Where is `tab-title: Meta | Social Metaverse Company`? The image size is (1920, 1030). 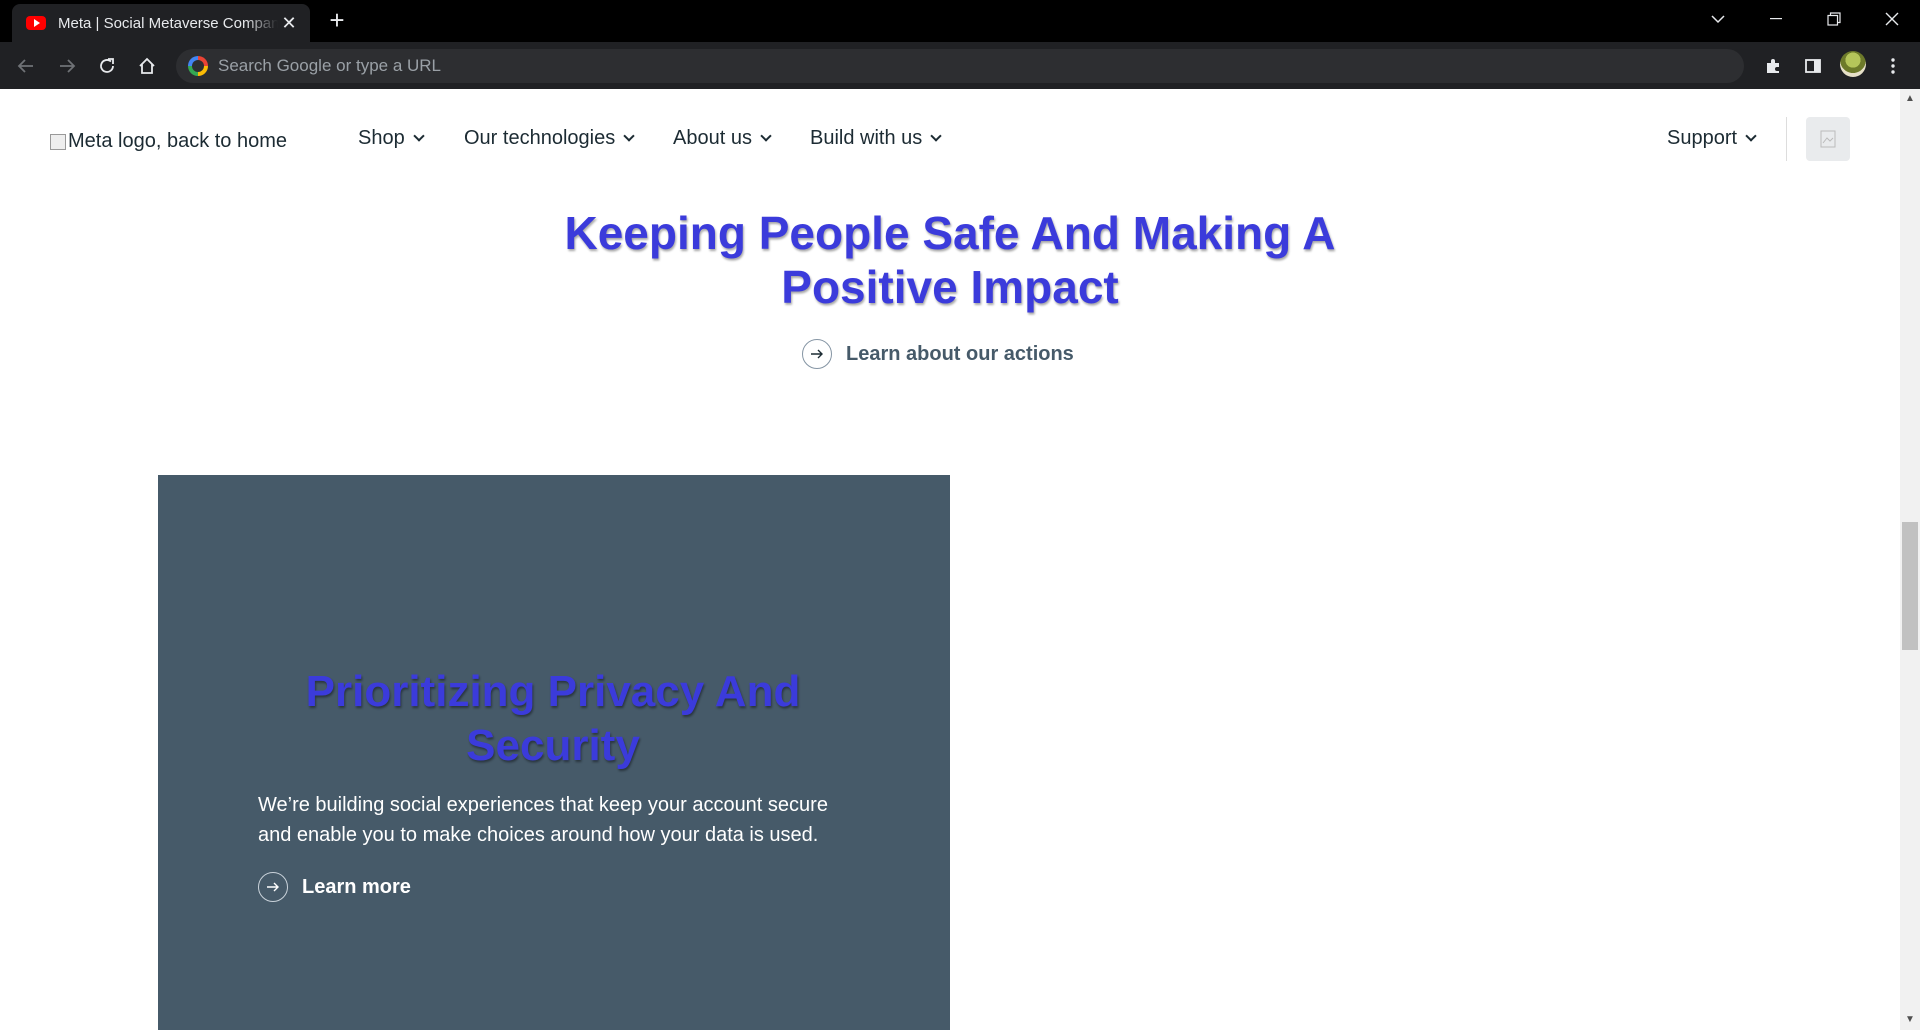
tab-title: Meta | Social Metaverse Company is located at coordinates (168, 23).